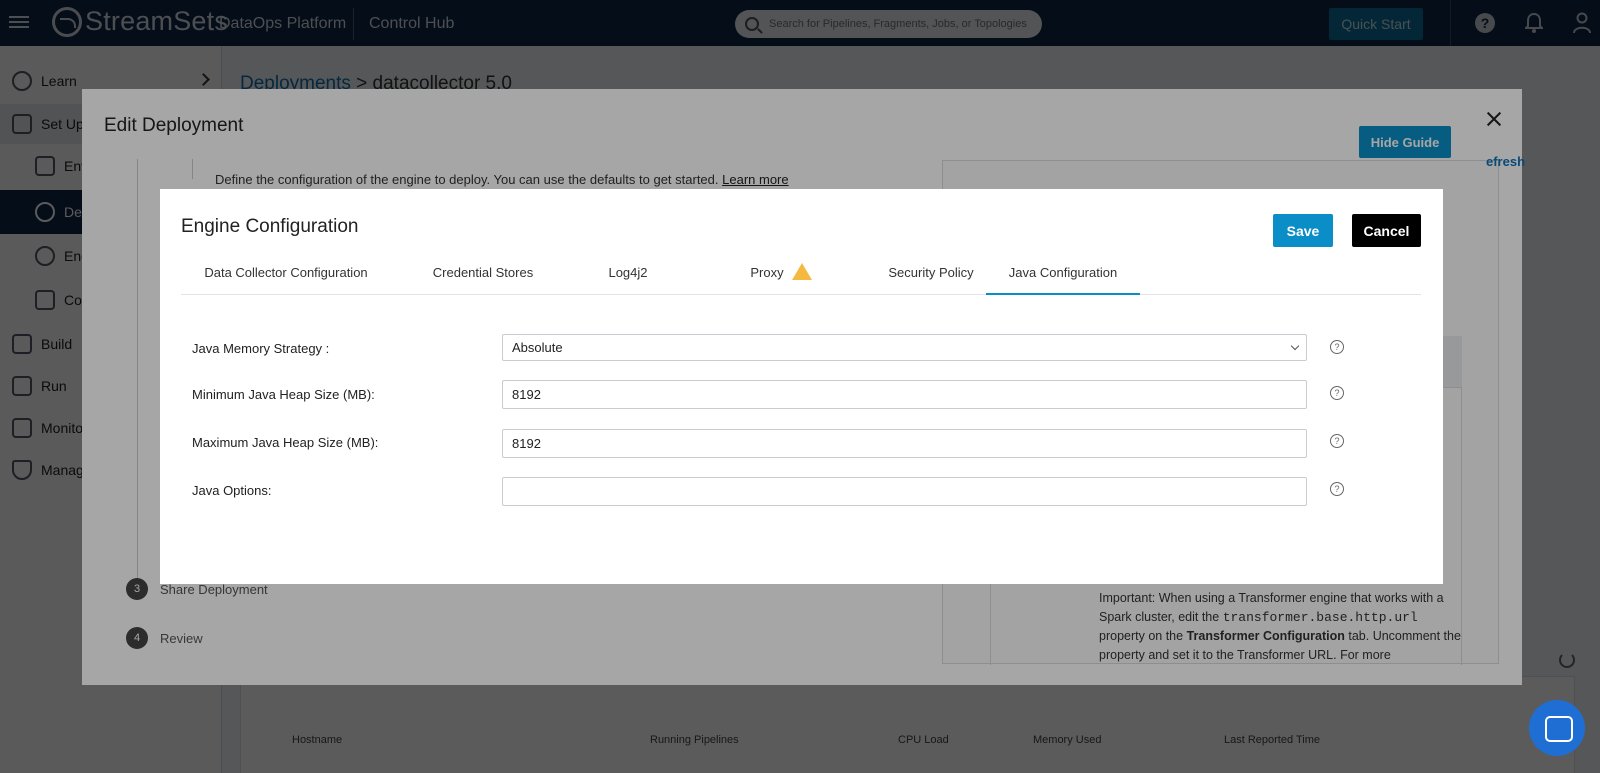 This screenshot has width=1600, height=773. What do you see at coordinates (286, 273) in the screenshot?
I see `tab-data-collector-configuration: Data Collector Configuration` at bounding box center [286, 273].